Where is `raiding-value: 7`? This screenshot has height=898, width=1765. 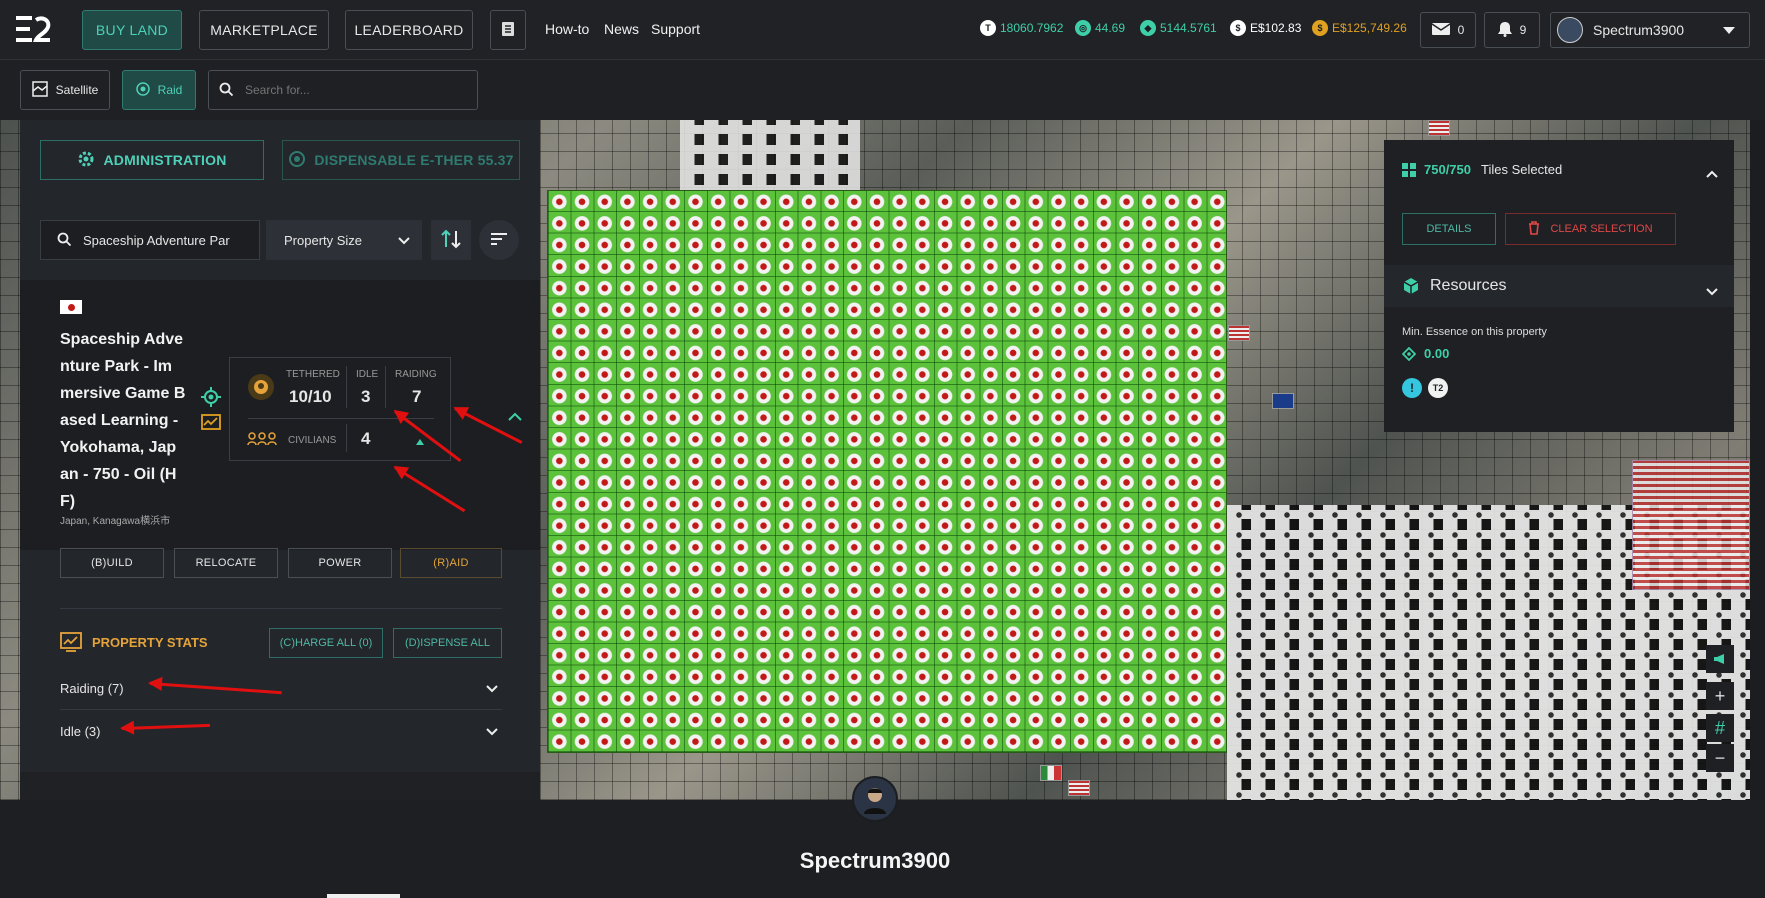 raiding-value: 7 is located at coordinates (417, 396).